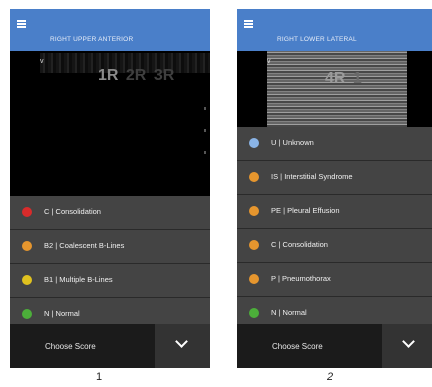 The height and width of the screenshot is (387, 432). I want to click on ultrasound-image: v 4R 1, so click(334, 89).